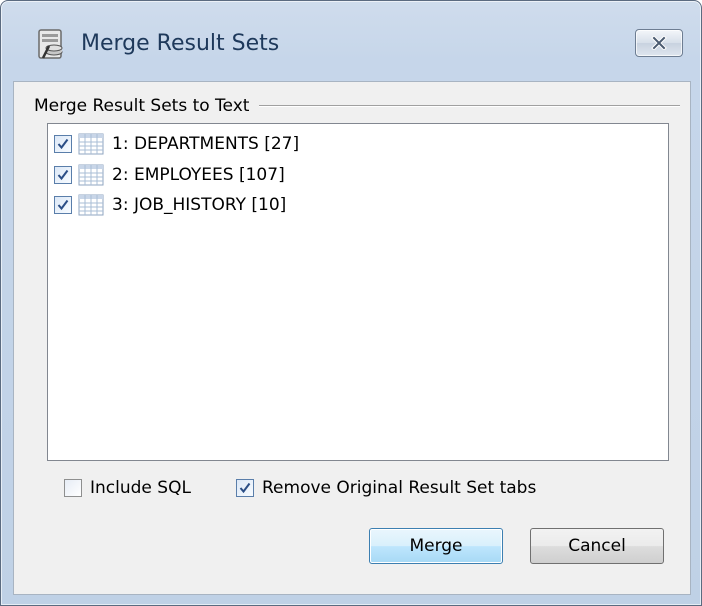 The image size is (702, 606). I want to click on remove-tabs-checkbox, so click(245, 488).